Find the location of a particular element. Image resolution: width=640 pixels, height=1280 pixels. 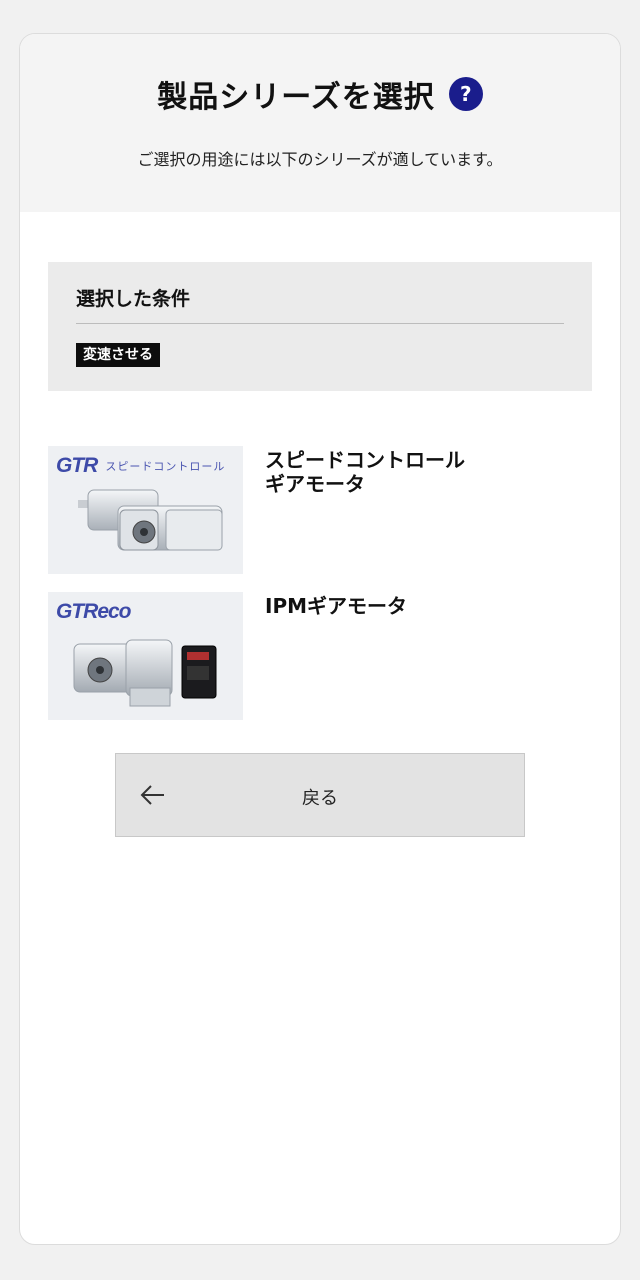

product-image: GTR スピードコントロール is located at coordinates (145, 510).